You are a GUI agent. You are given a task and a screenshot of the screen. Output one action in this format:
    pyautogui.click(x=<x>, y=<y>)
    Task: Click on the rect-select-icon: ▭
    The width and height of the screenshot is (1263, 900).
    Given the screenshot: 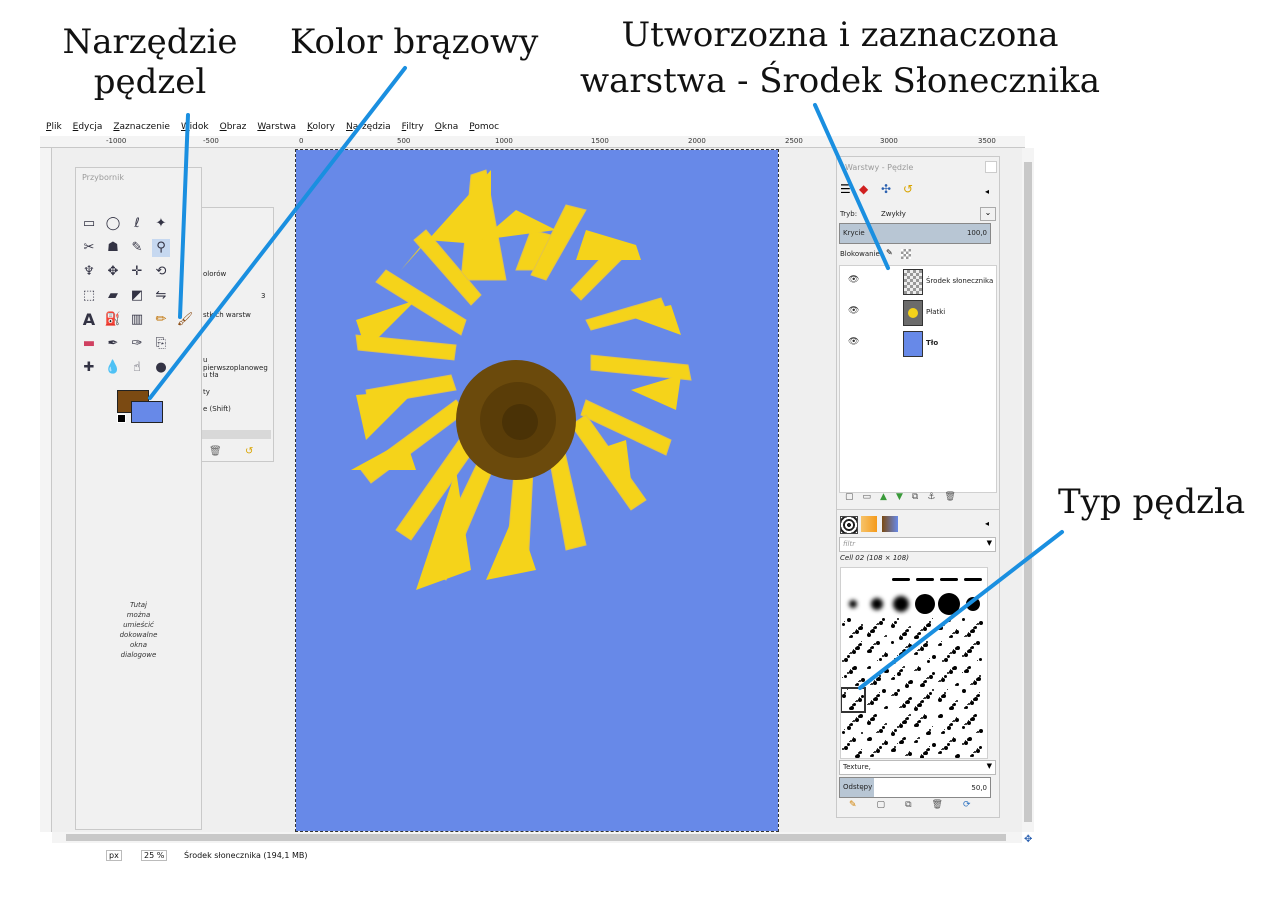 What is the action you would take?
    pyautogui.click(x=89, y=224)
    